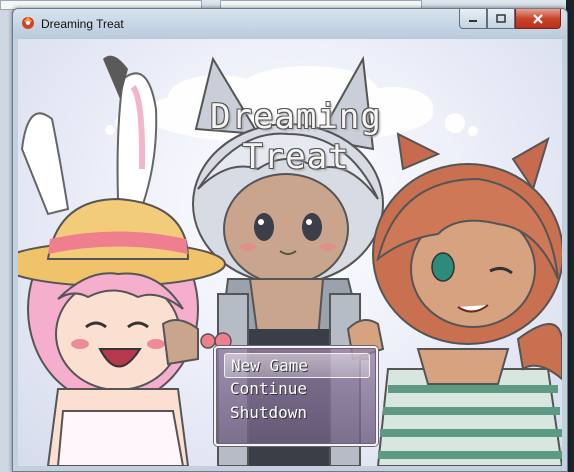 Image resolution: width=574 pixels, height=472 pixels. Describe the element at coordinates (296, 412) in the screenshot. I see `menu-item-shutdown: Shutdown` at that location.